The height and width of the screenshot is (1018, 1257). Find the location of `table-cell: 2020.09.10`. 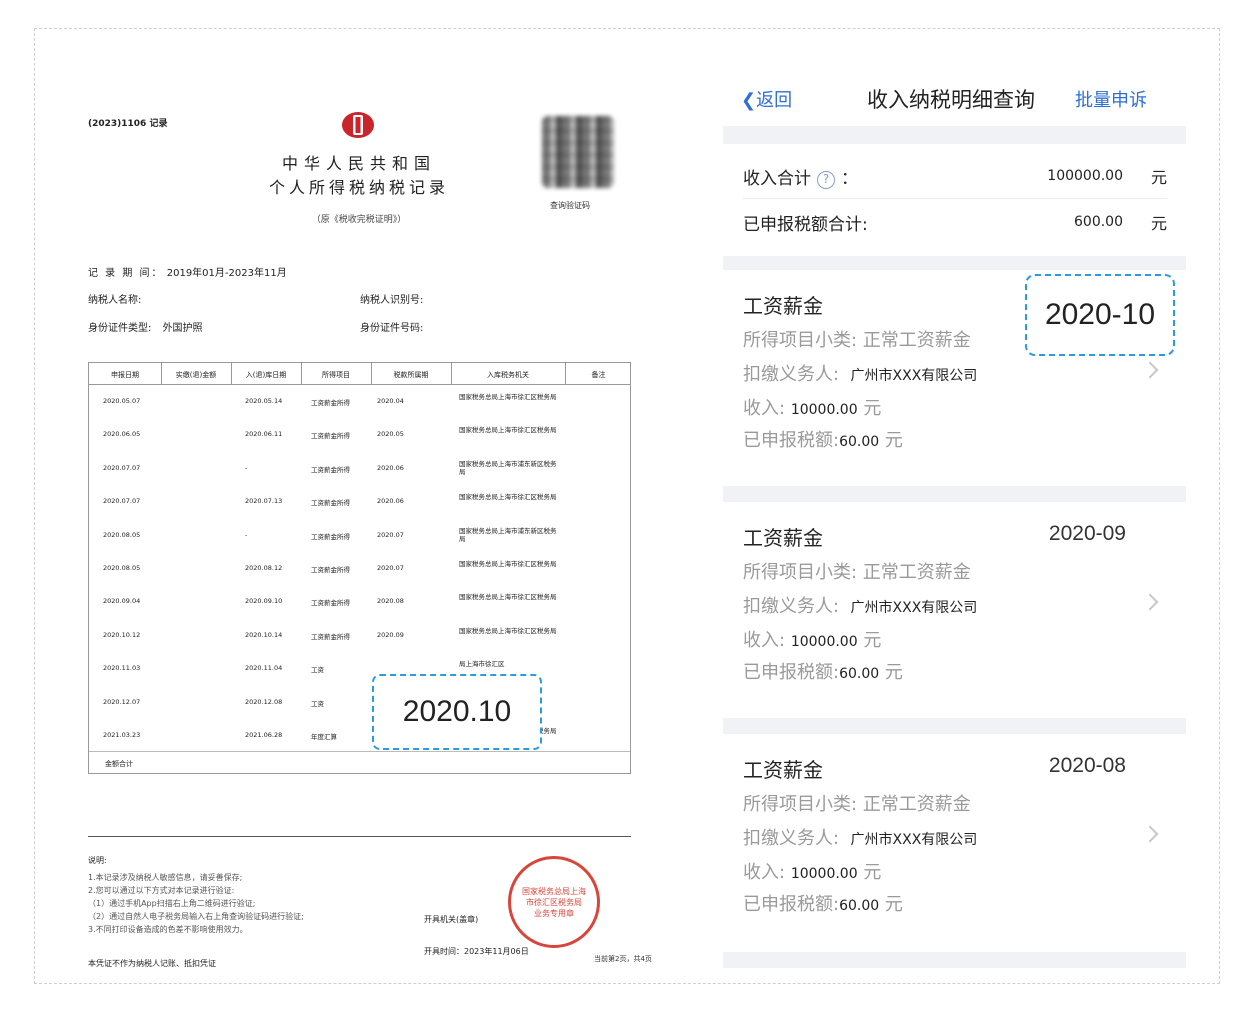

table-cell: 2020.09.10 is located at coordinates (264, 601).